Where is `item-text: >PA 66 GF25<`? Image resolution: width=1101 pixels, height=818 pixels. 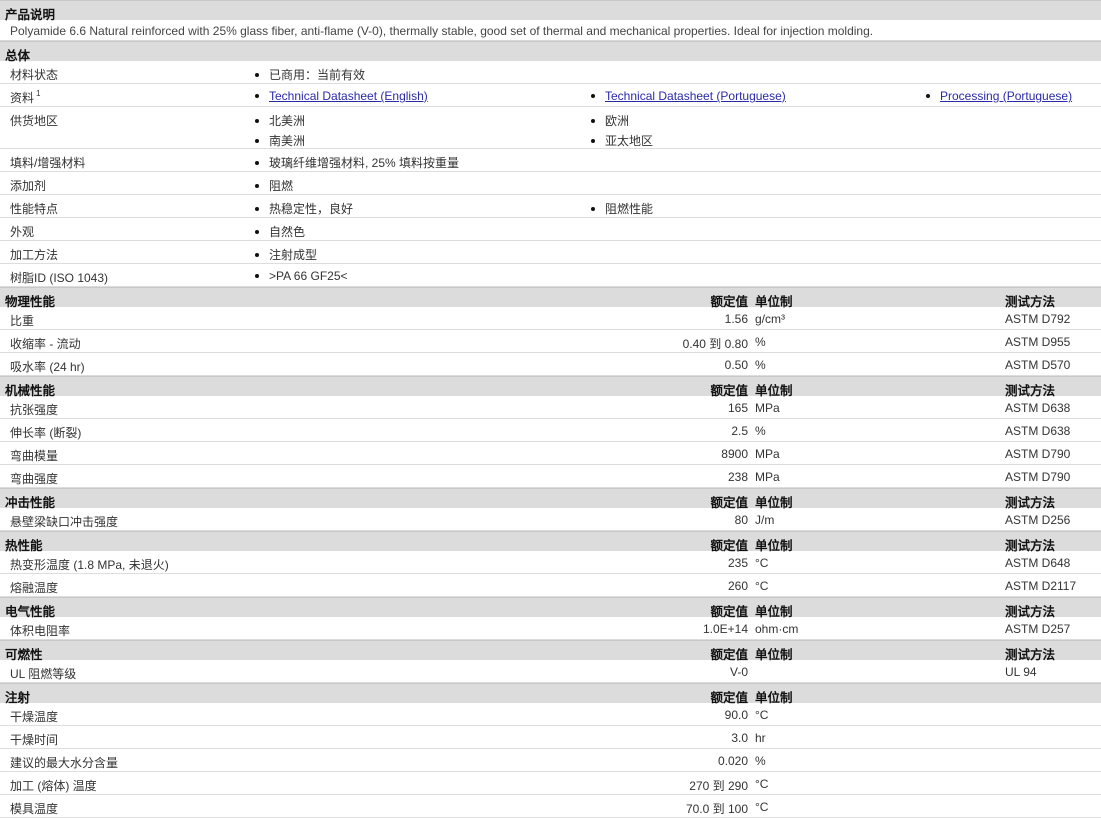 item-text: >PA 66 GF25< is located at coordinates (308, 276).